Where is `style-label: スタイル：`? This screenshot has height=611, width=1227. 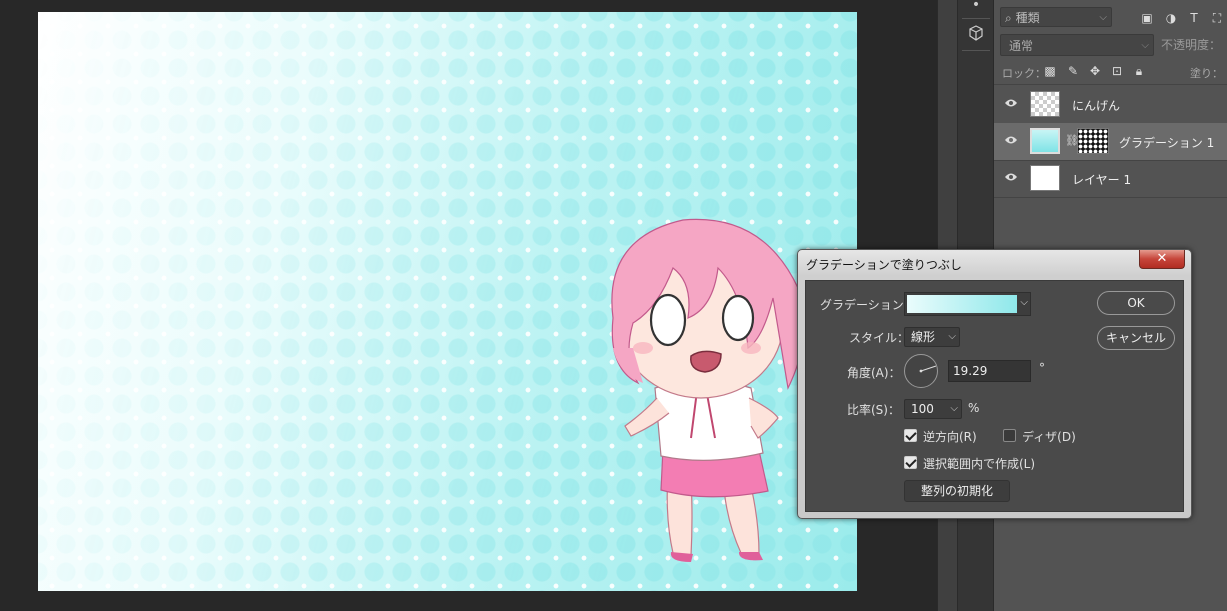
style-label: スタイル： is located at coordinates (879, 338).